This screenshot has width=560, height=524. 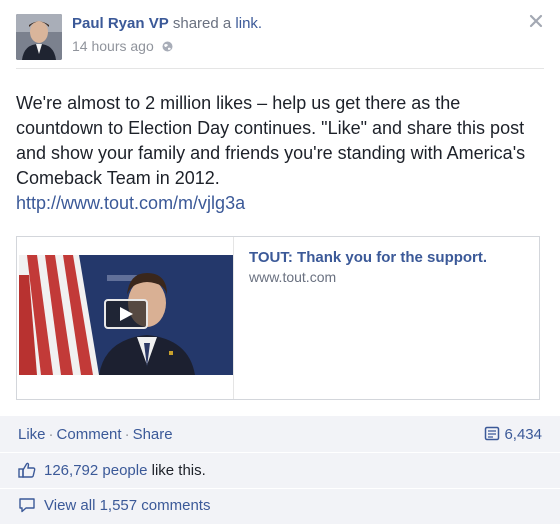 What do you see at coordinates (281, 203) in the screenshot?
I see `message-link: http://www.tout.com/m/vjlg3a` at bounding box center [281, 203].